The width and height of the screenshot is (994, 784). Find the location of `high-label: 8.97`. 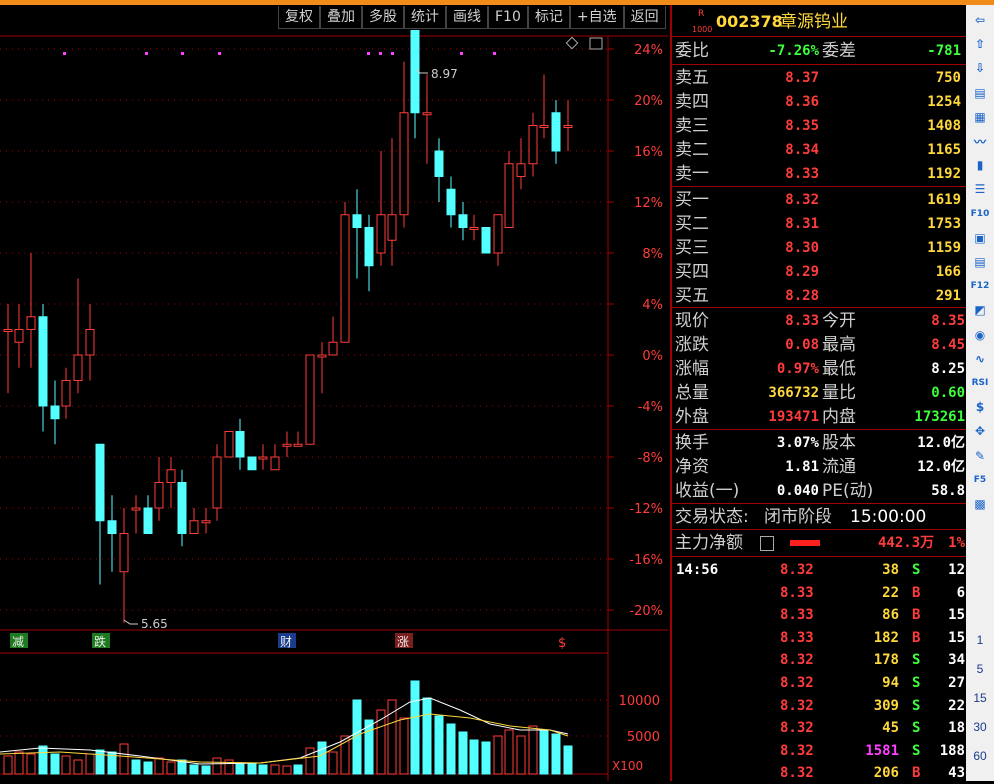

high-label: 8.97 is located at coordinates (444, 74).